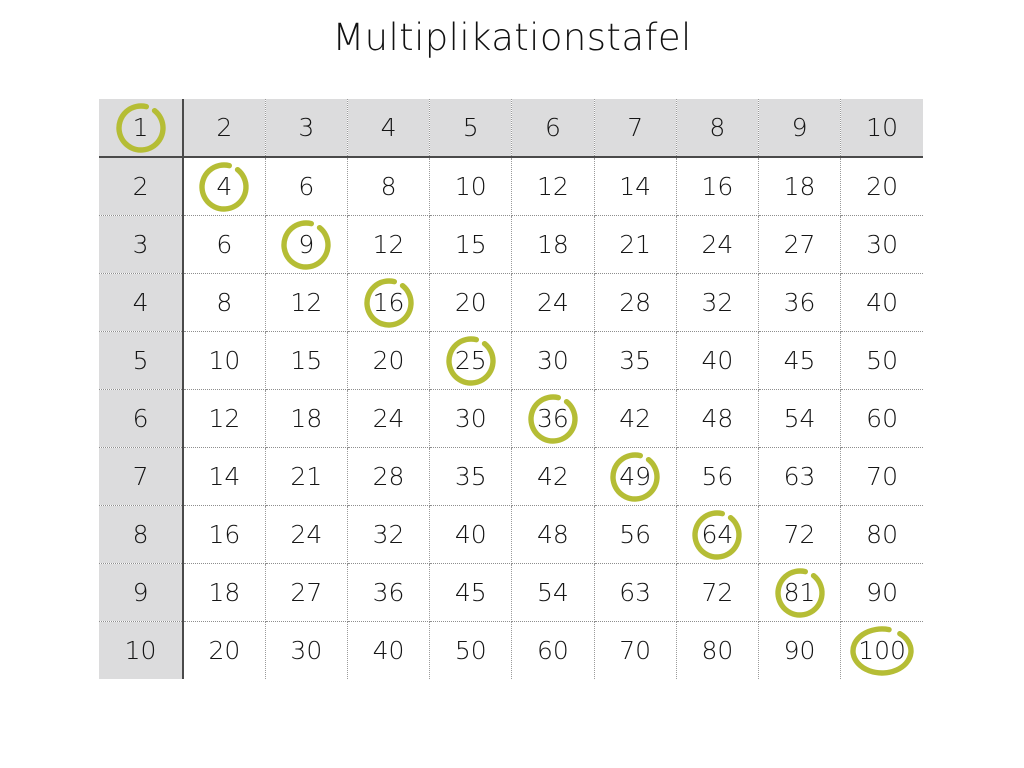  I want to click on row-header-10: 10, so click(142, 650).